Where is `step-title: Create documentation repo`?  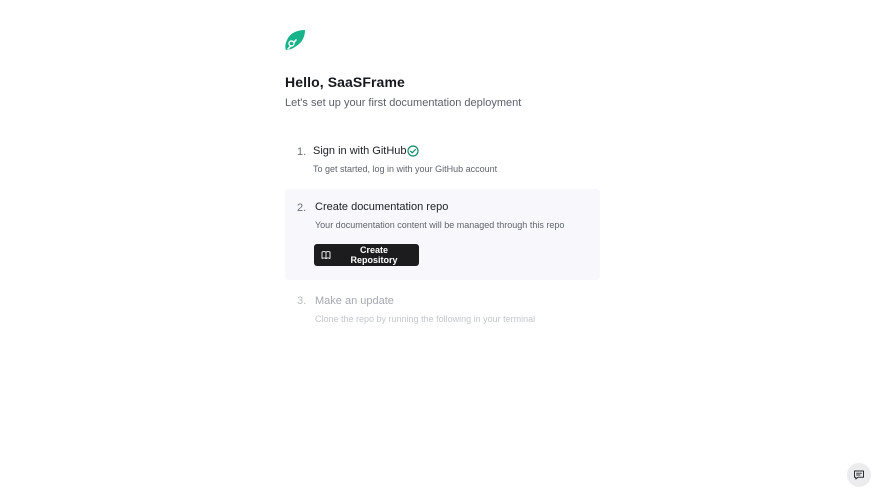
step-title: Create documentation repo is located at coordinates (382, 207).